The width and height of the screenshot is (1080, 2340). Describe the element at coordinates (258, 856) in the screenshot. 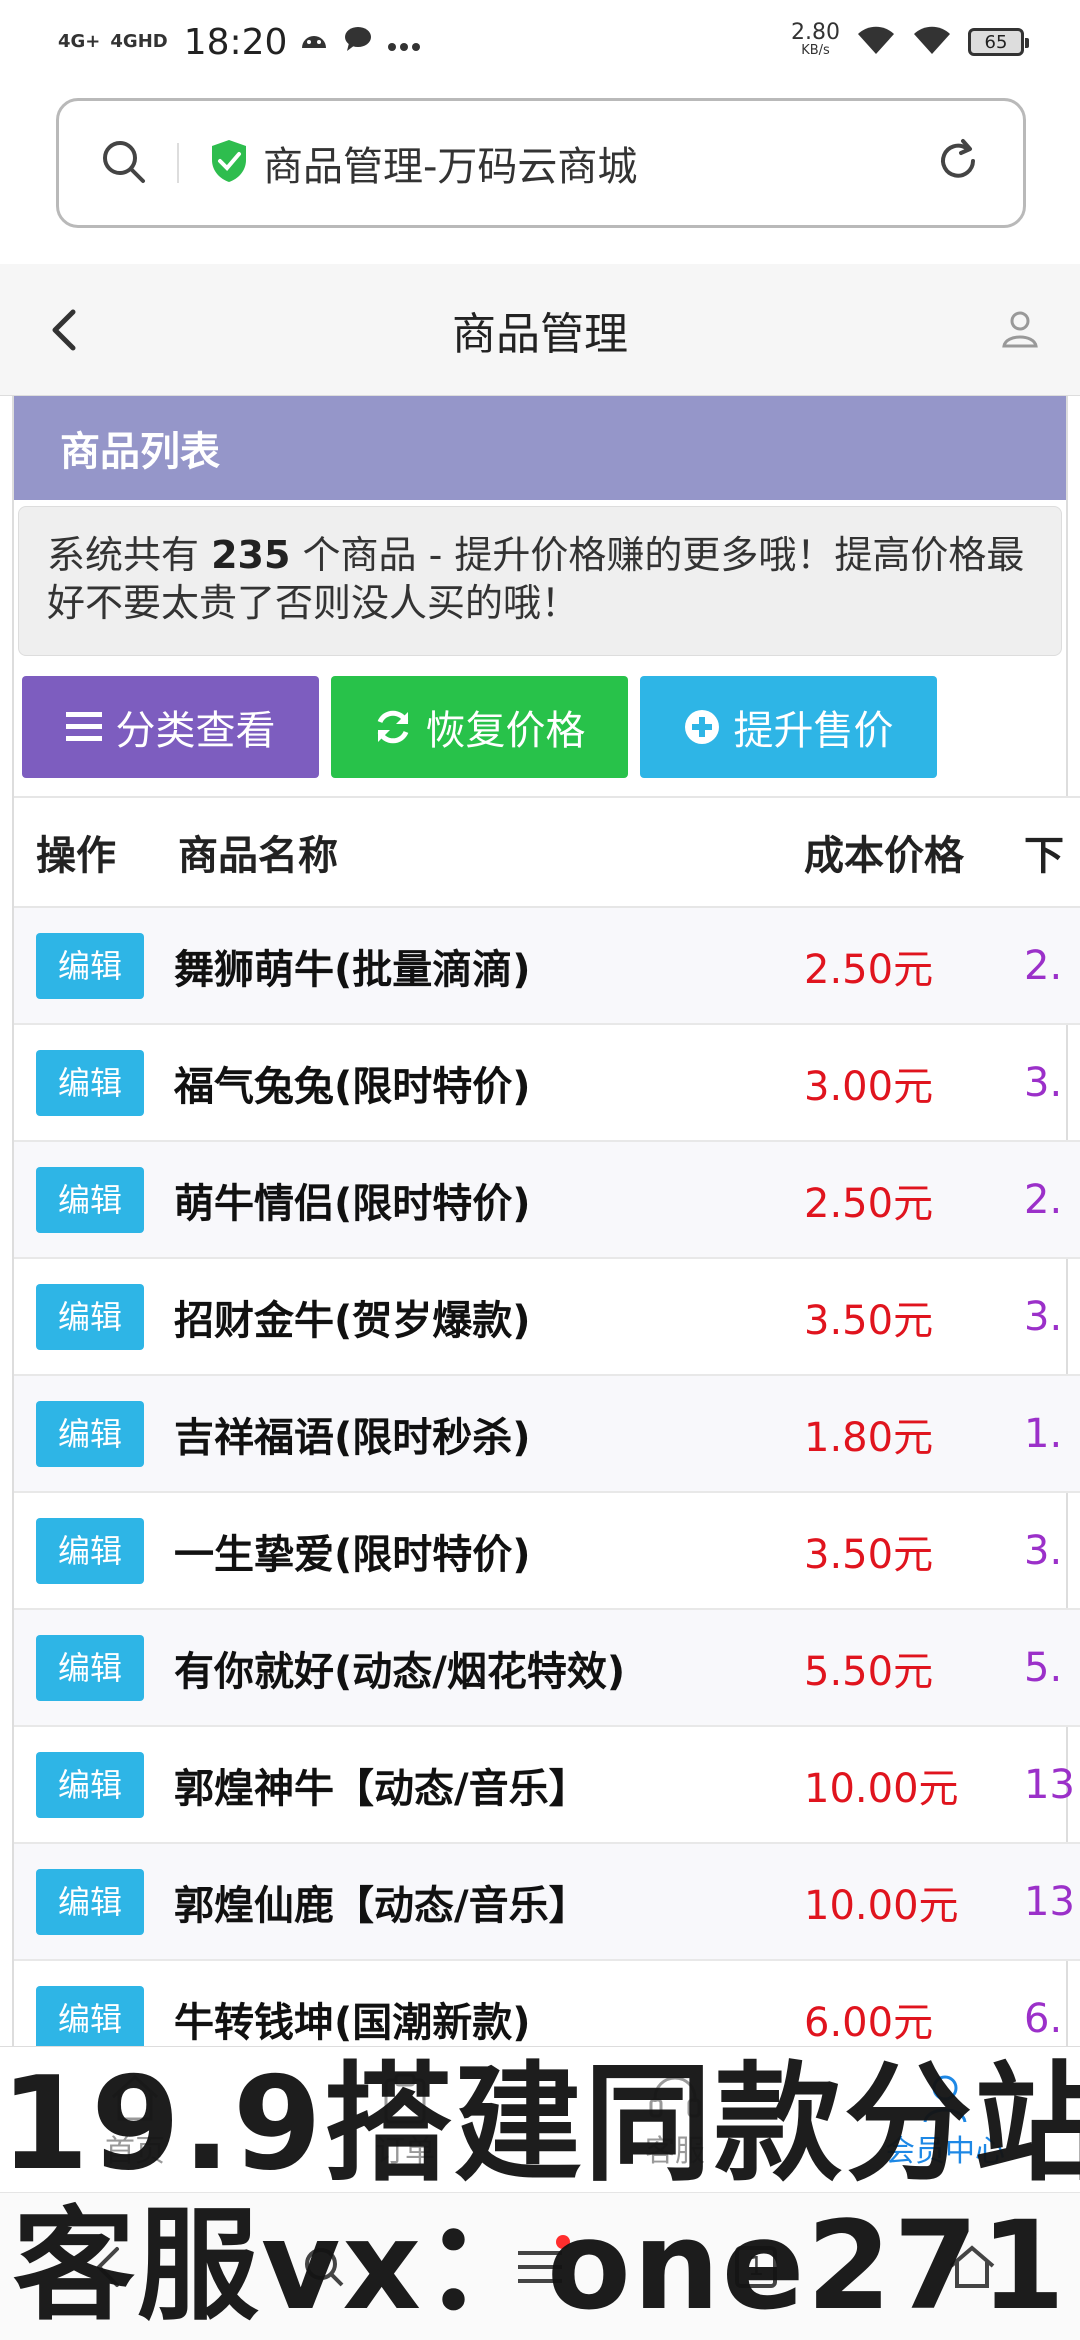

I see `header-product-name: 商品名称` at that location.